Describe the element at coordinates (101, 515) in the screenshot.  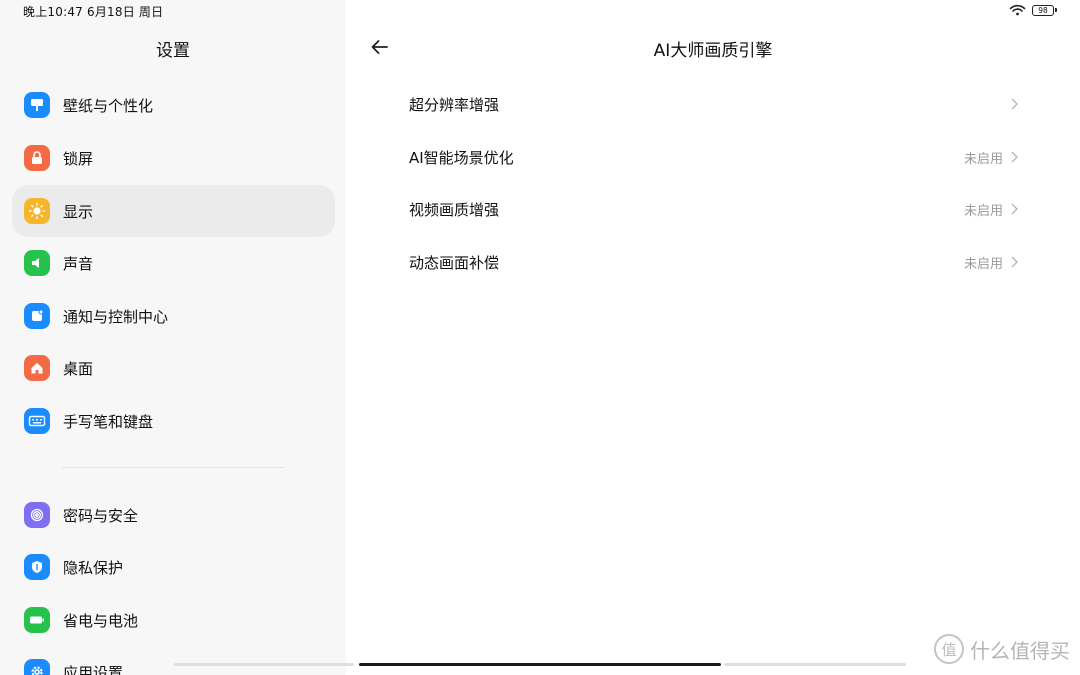
I see `sidebar-item-label: 密码与安全` at that location.